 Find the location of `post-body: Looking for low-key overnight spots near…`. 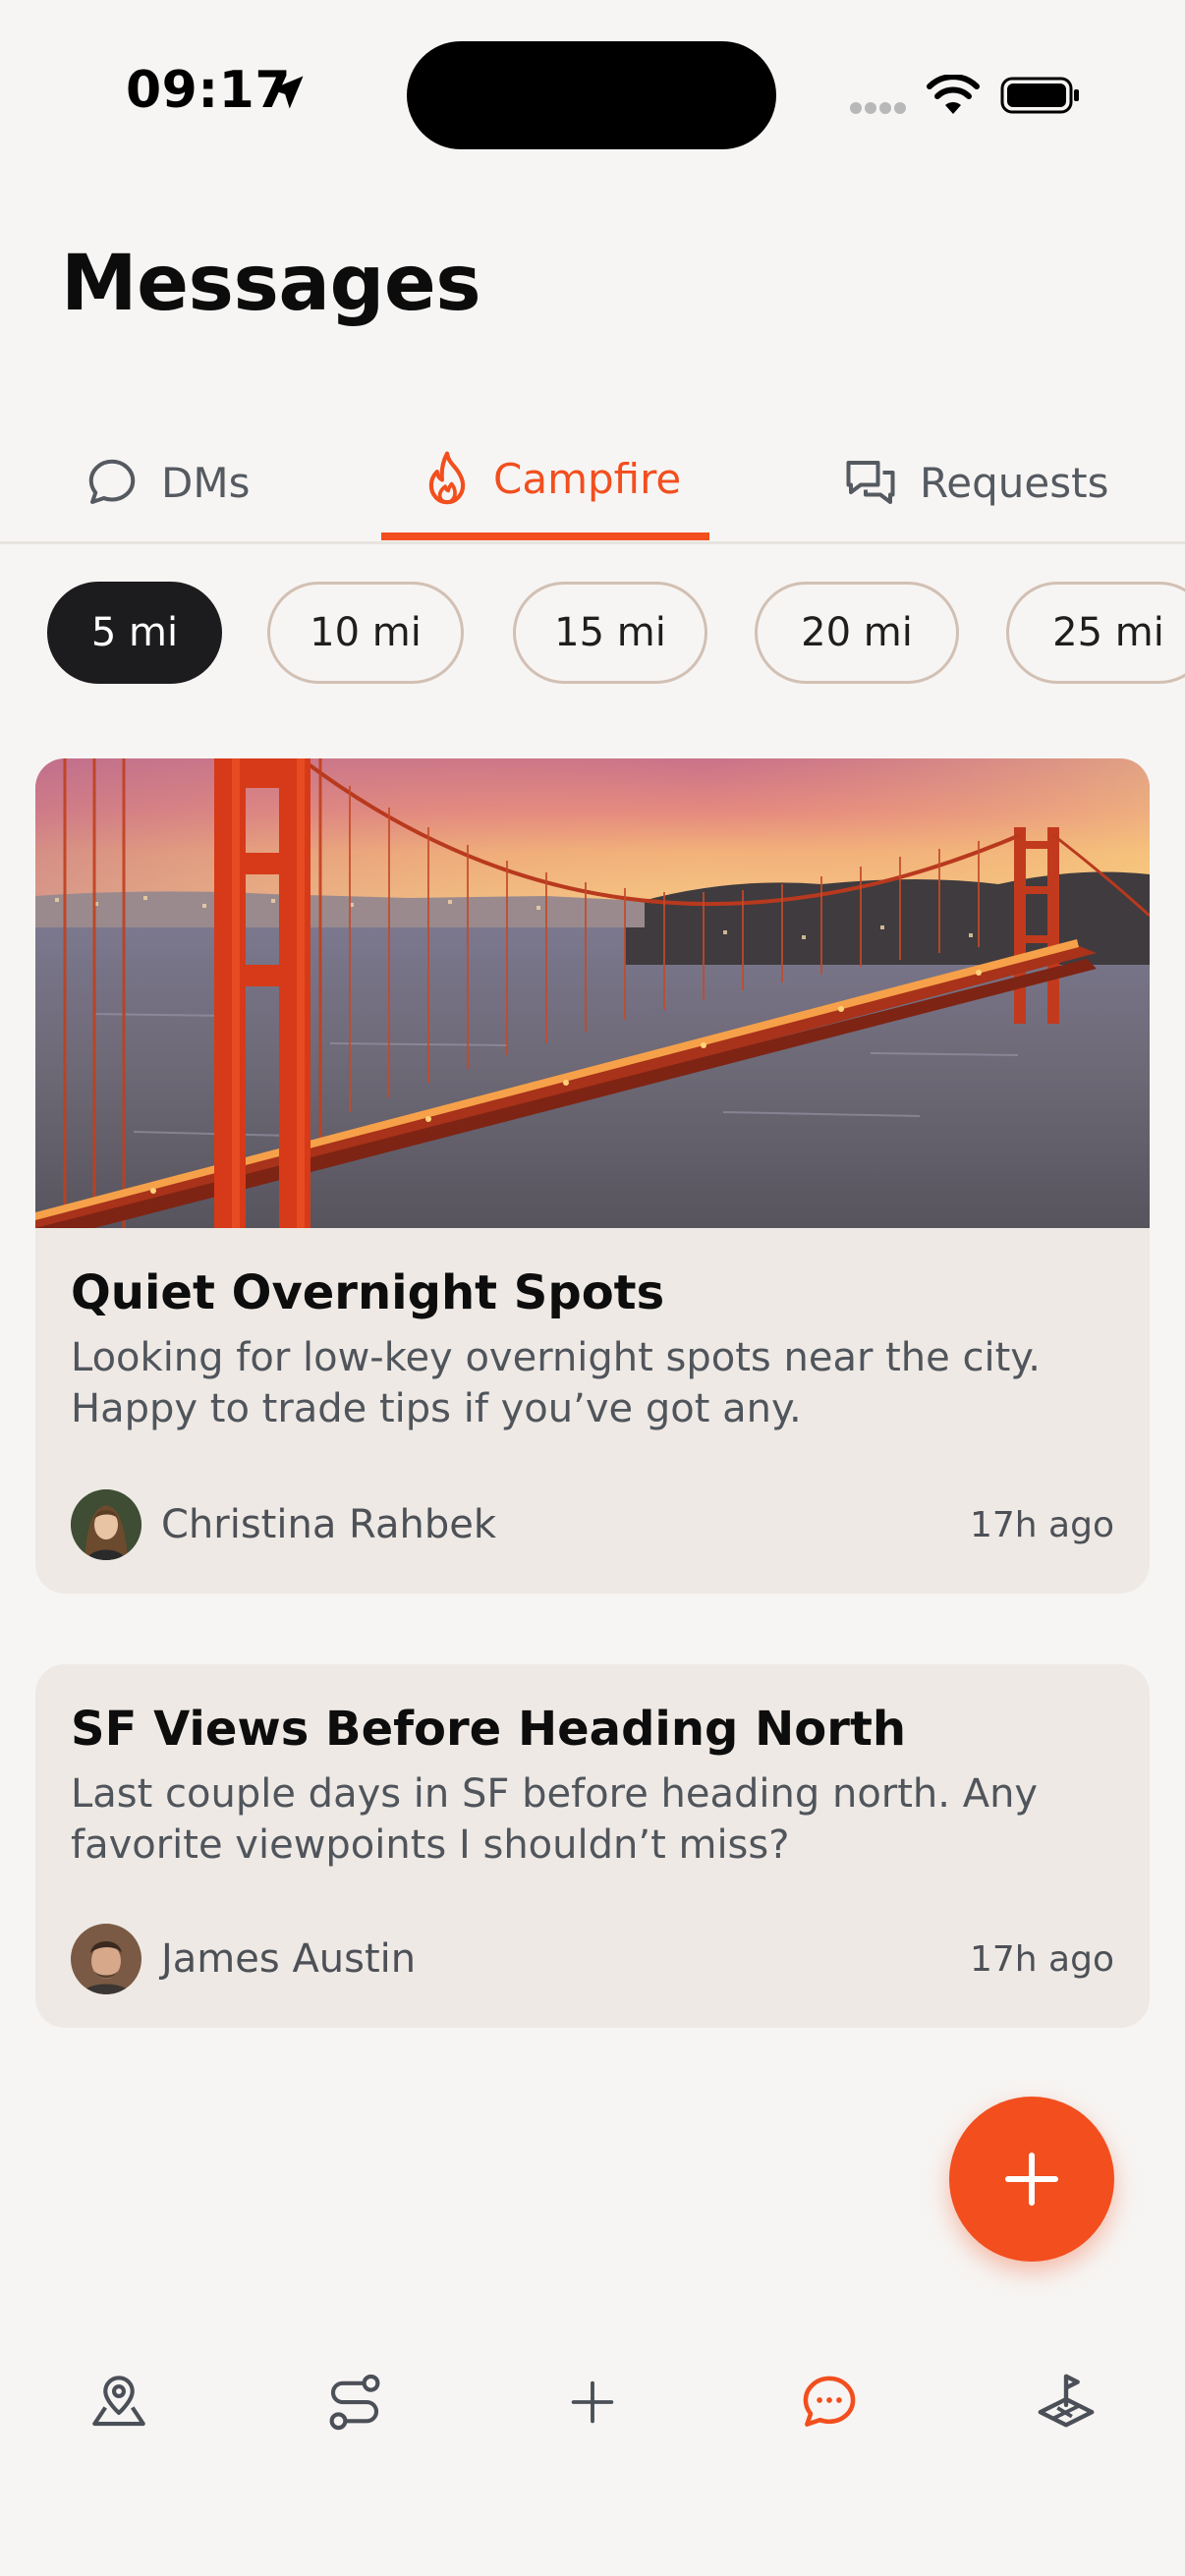

post-body: Looking for low-key overnight spots near… is located at coordinates (556, 1383).